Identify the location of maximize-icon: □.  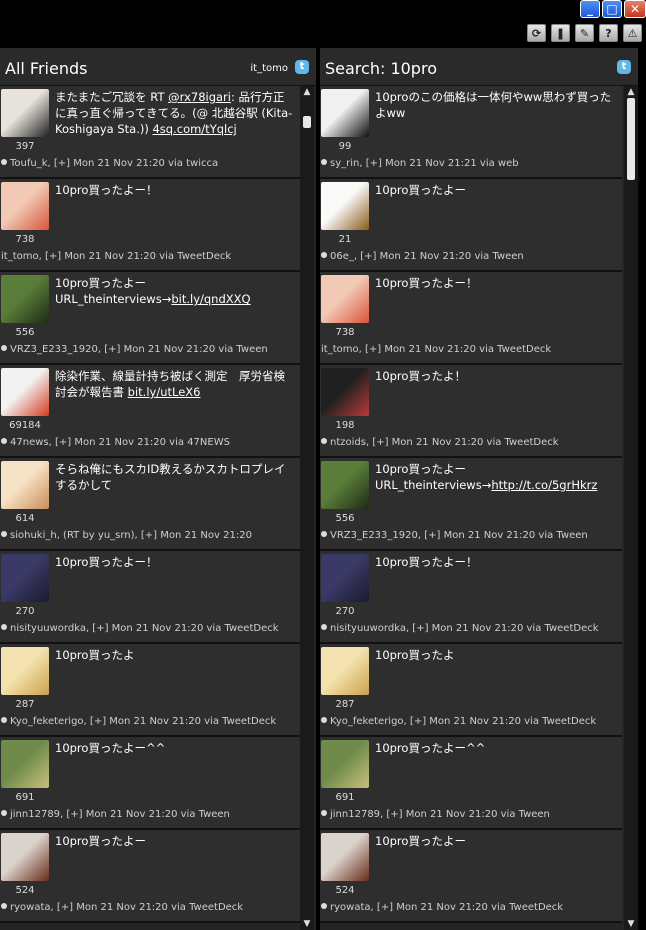
(612, 9).